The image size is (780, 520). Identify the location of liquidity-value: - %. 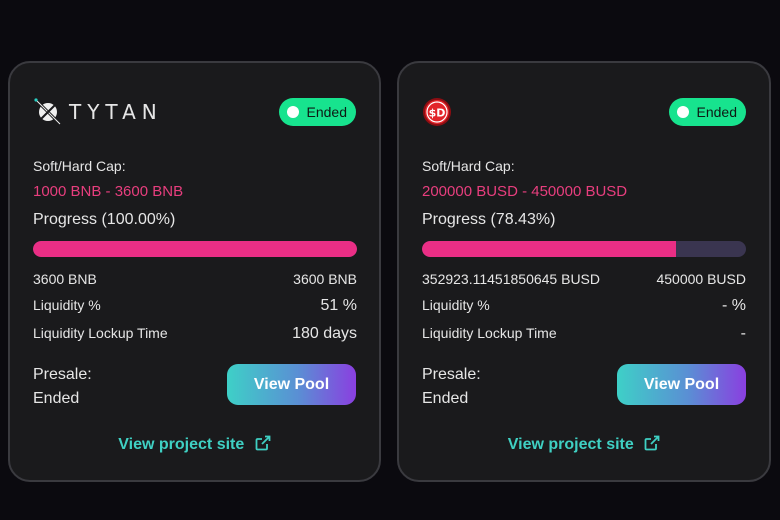
(734, 305).